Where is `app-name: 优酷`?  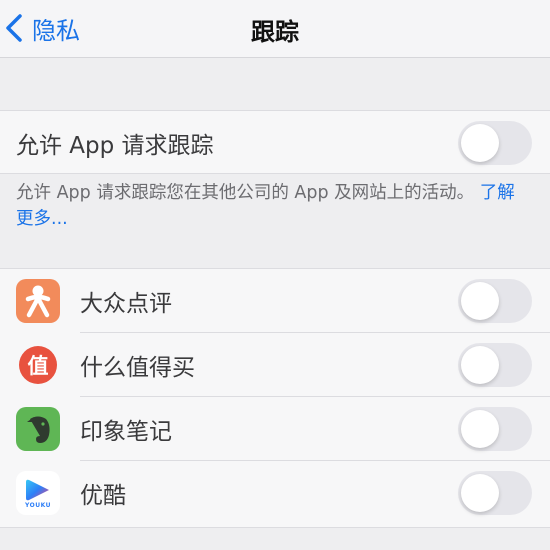 app-name: 优酷 is located at coordinates (103, 496).